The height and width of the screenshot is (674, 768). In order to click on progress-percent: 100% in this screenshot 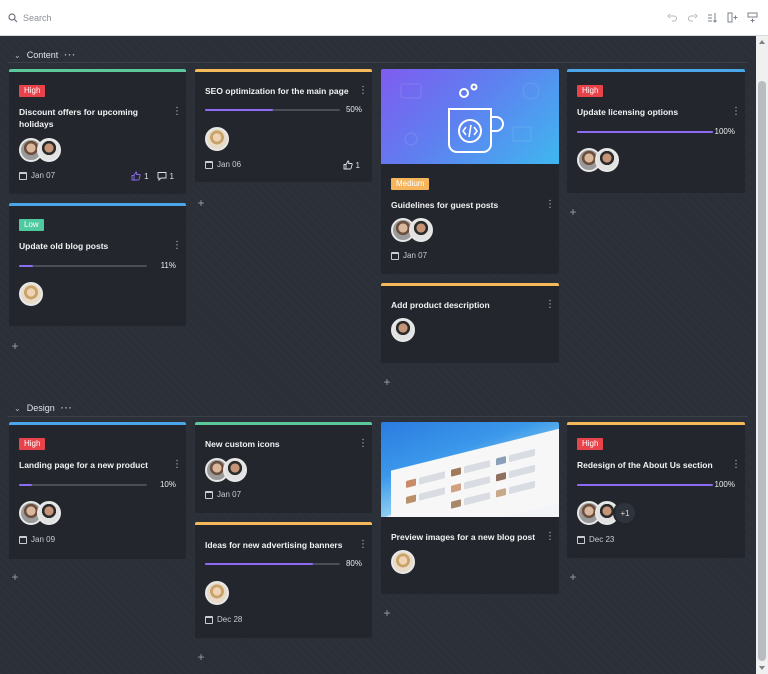, I will do `click(724, 484)`.